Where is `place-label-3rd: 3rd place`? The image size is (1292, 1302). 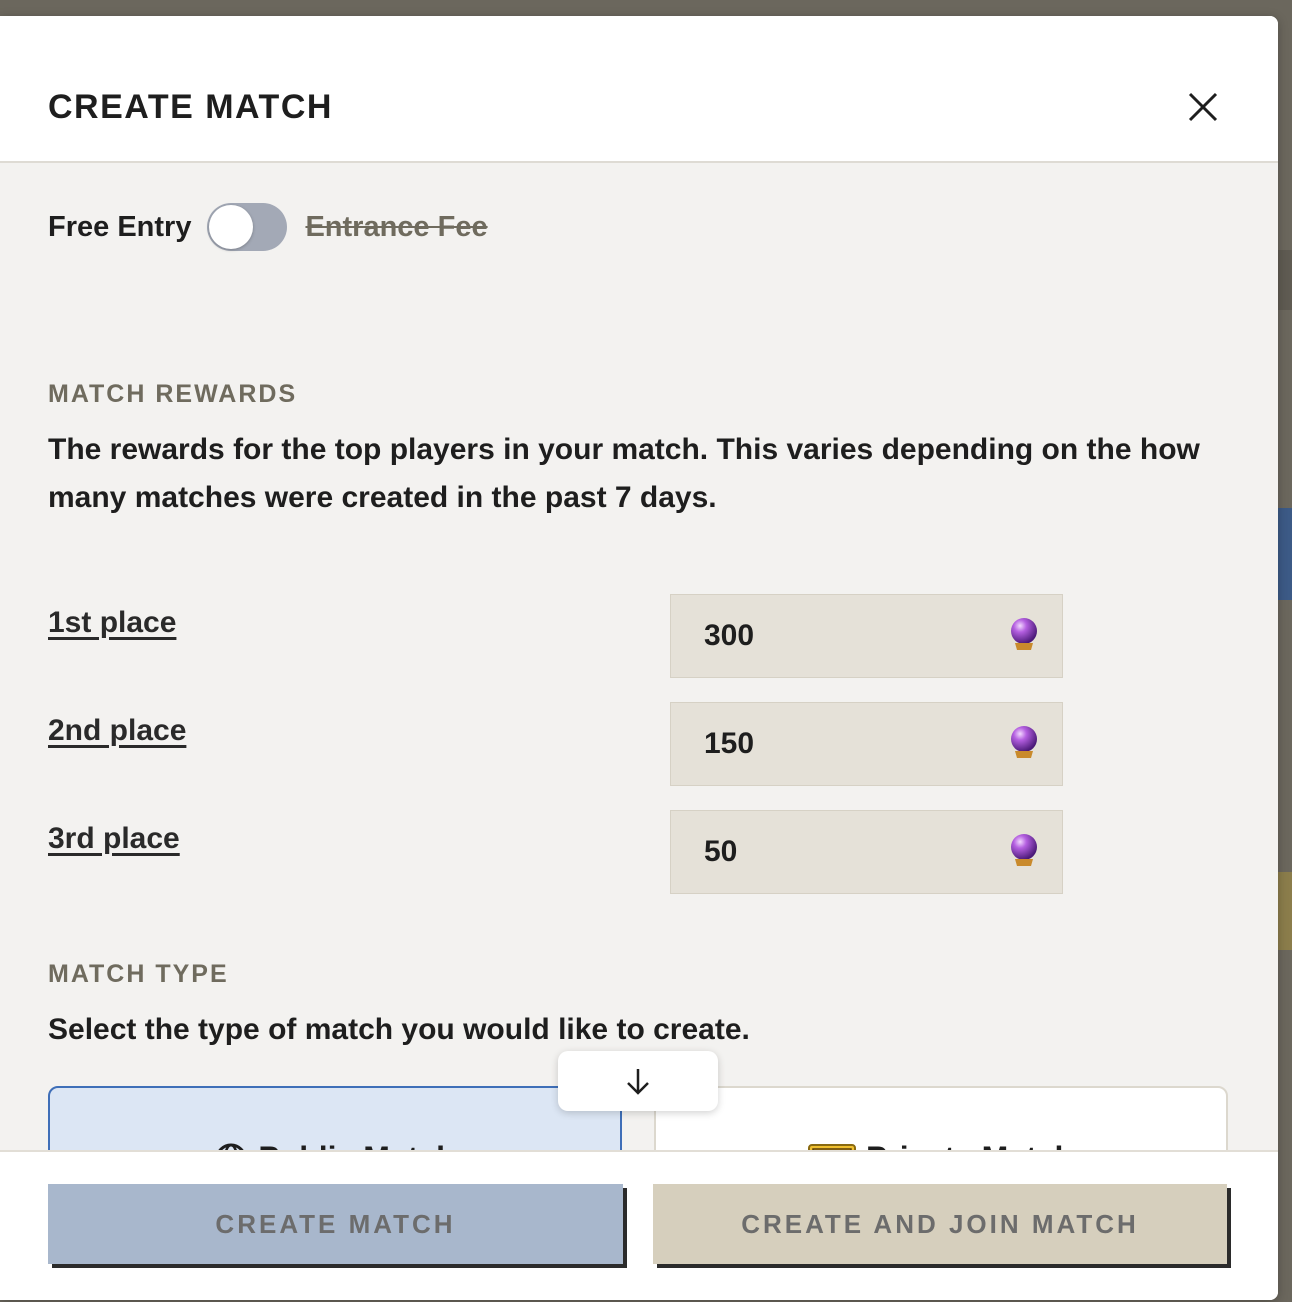 place-label-3rd: 3rd place is located at coordinates (114, 839).